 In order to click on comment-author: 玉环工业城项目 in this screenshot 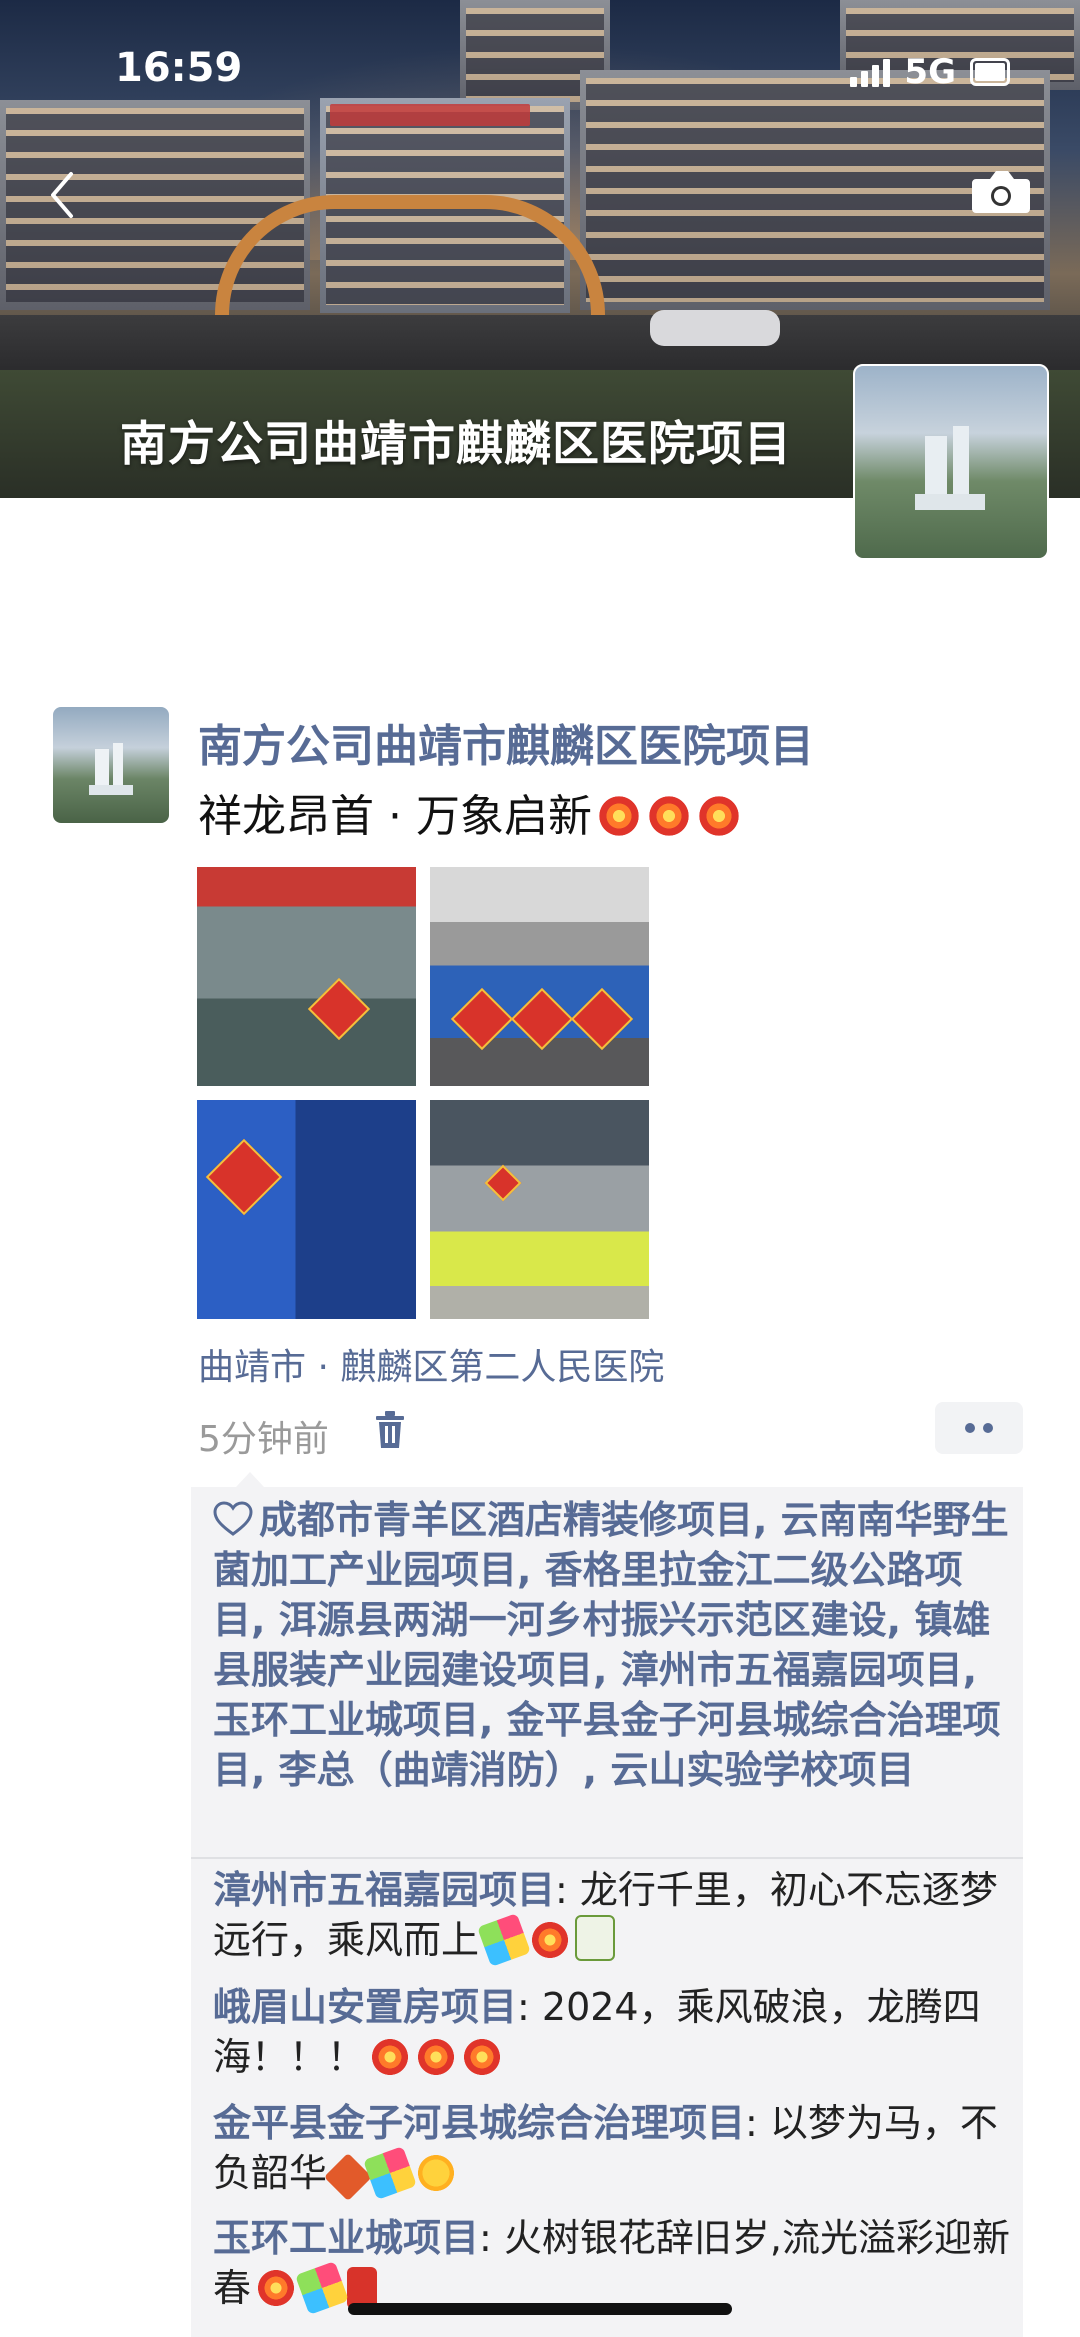, I will do `click(346, 2238)`.